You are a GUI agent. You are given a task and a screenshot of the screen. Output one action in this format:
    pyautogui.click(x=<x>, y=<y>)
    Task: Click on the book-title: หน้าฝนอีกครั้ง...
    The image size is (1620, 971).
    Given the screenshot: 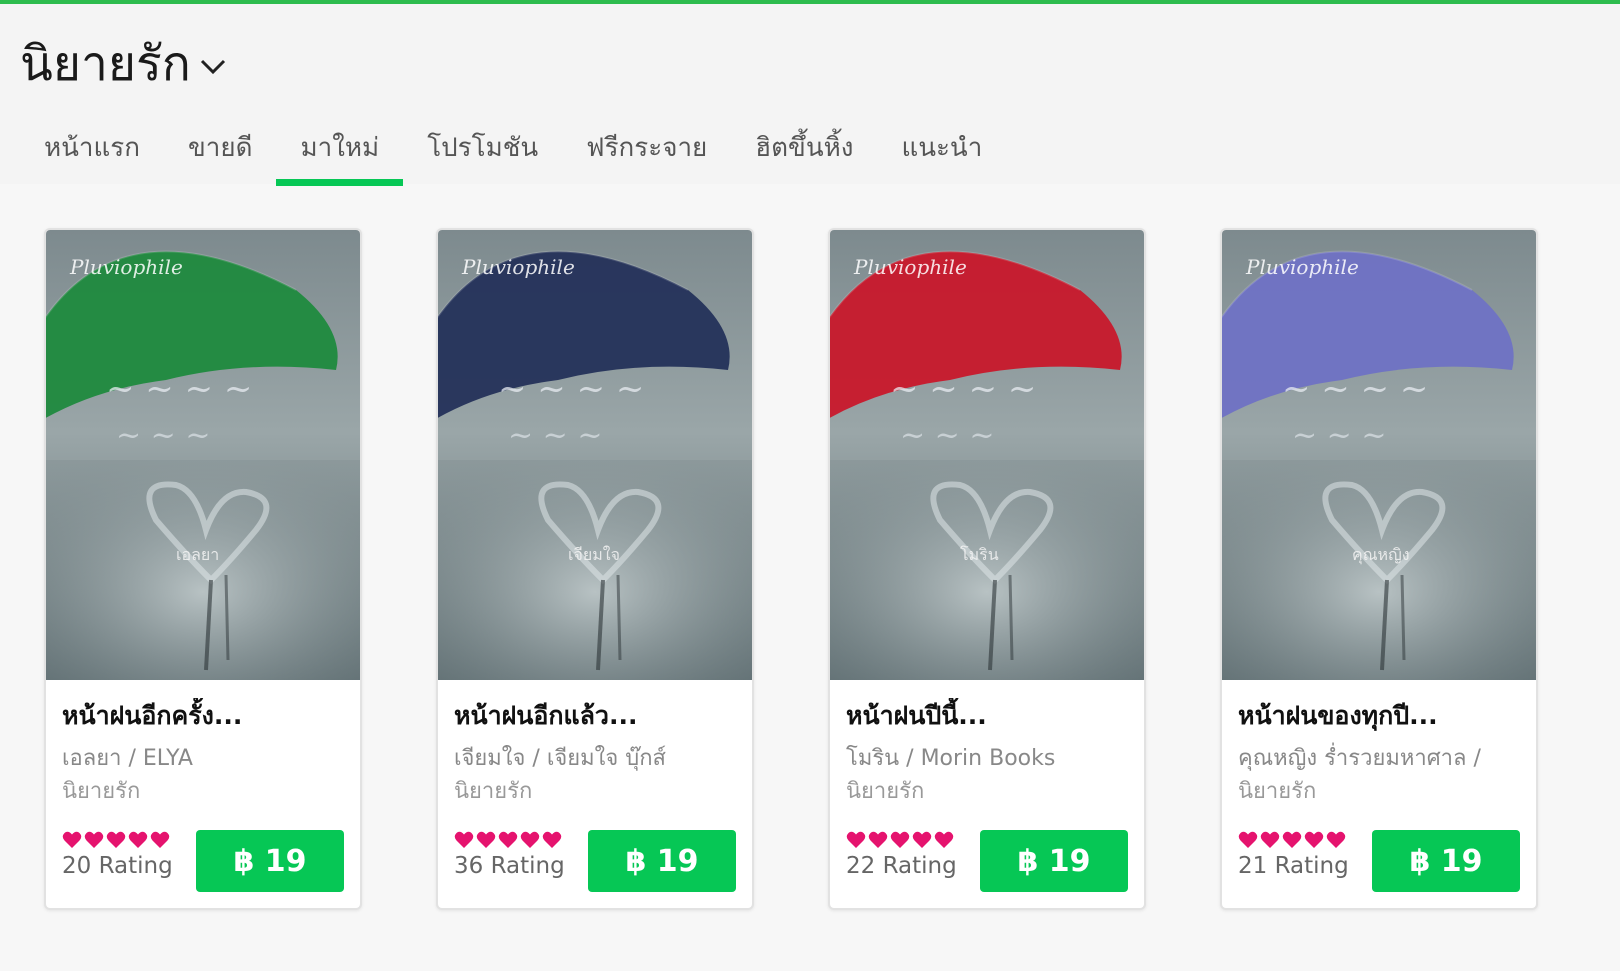 What is the action you would take?
    pyautogui.click(x=205, y=716)
    